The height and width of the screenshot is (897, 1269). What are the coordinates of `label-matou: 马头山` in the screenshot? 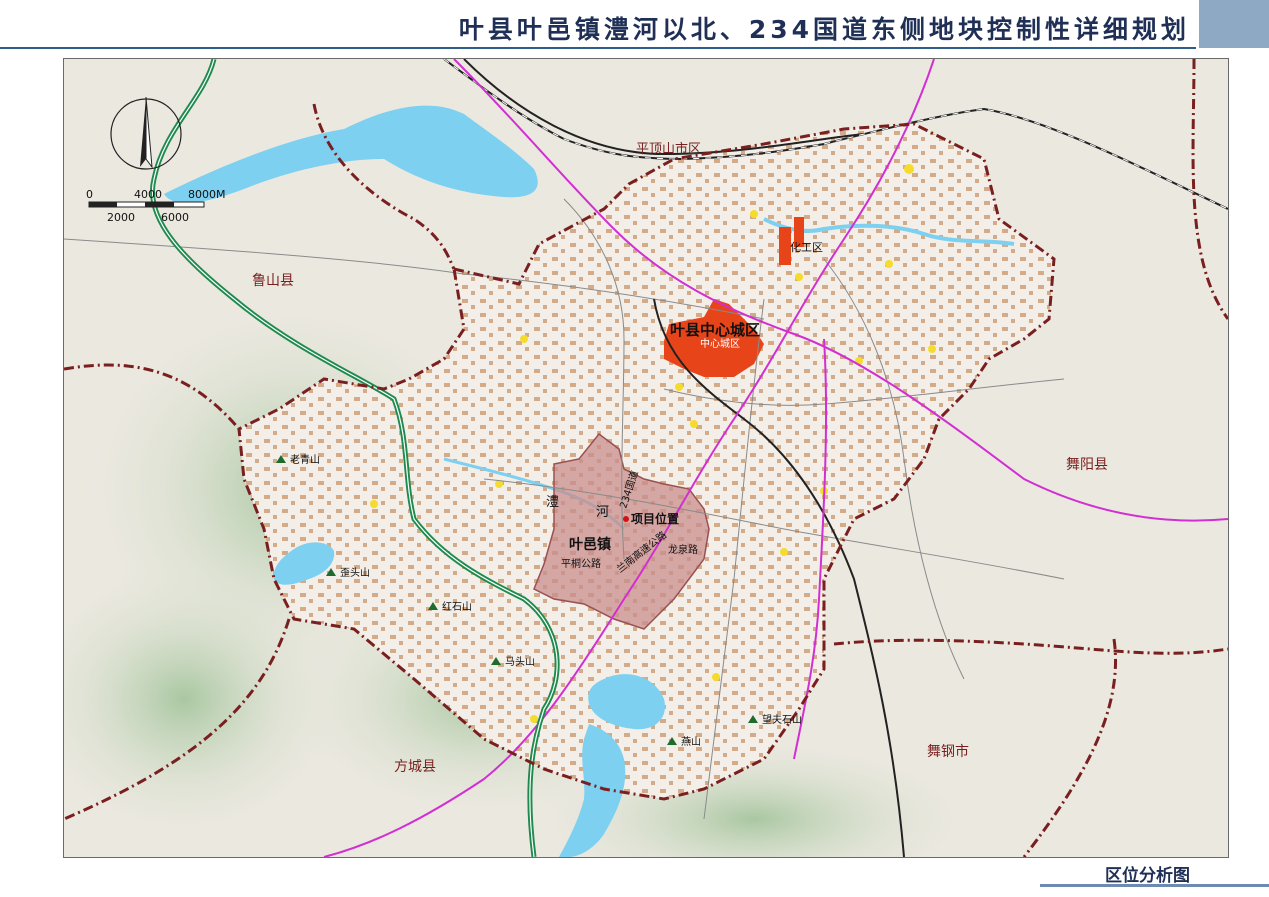 It's located at (520, 662).